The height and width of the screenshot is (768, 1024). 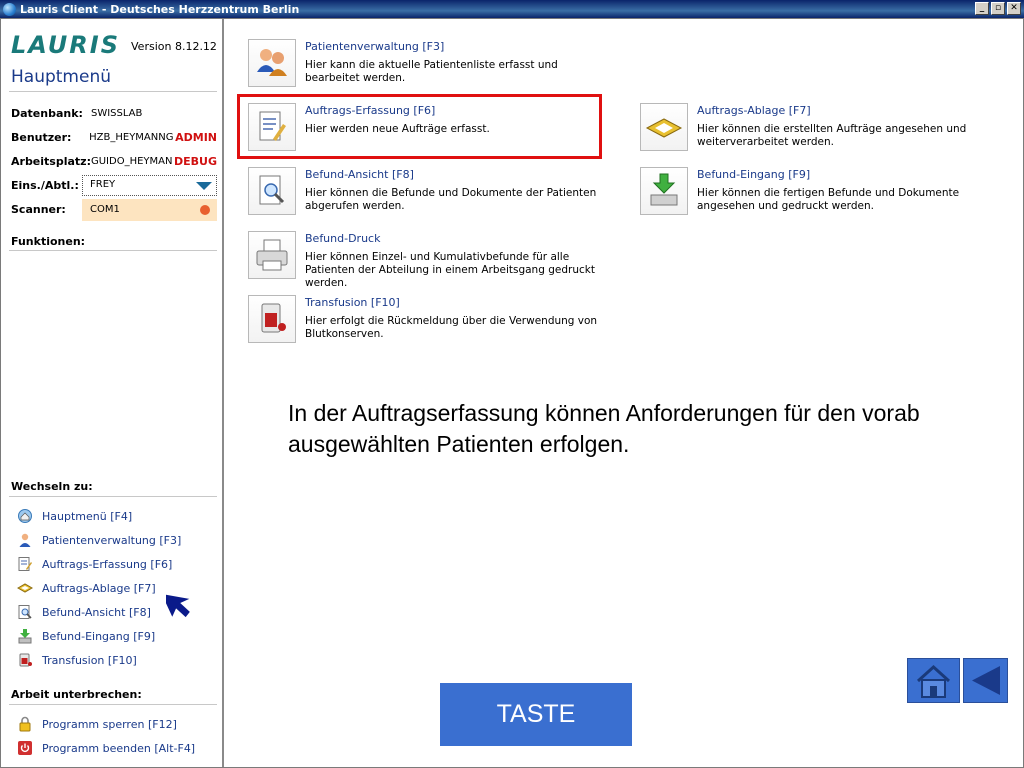 I want to click on admin-tag: ADMIN, so click(x=196, y=137).